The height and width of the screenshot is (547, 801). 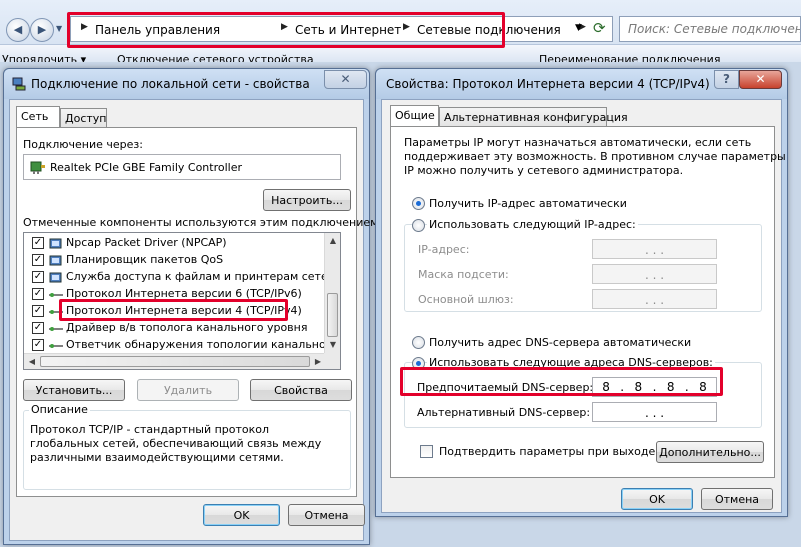 I want to click on recent-pages-chevron-icon: ▼, so click(x=59, y=28).